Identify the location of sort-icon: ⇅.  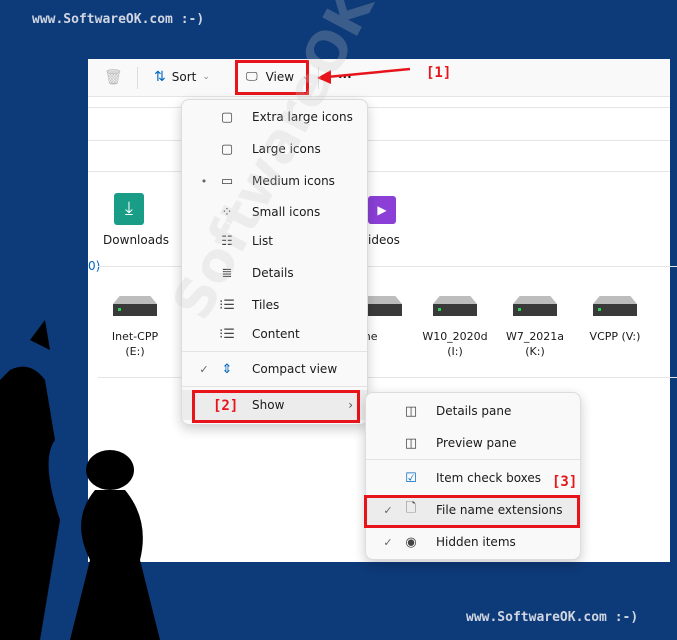
(160, 77).